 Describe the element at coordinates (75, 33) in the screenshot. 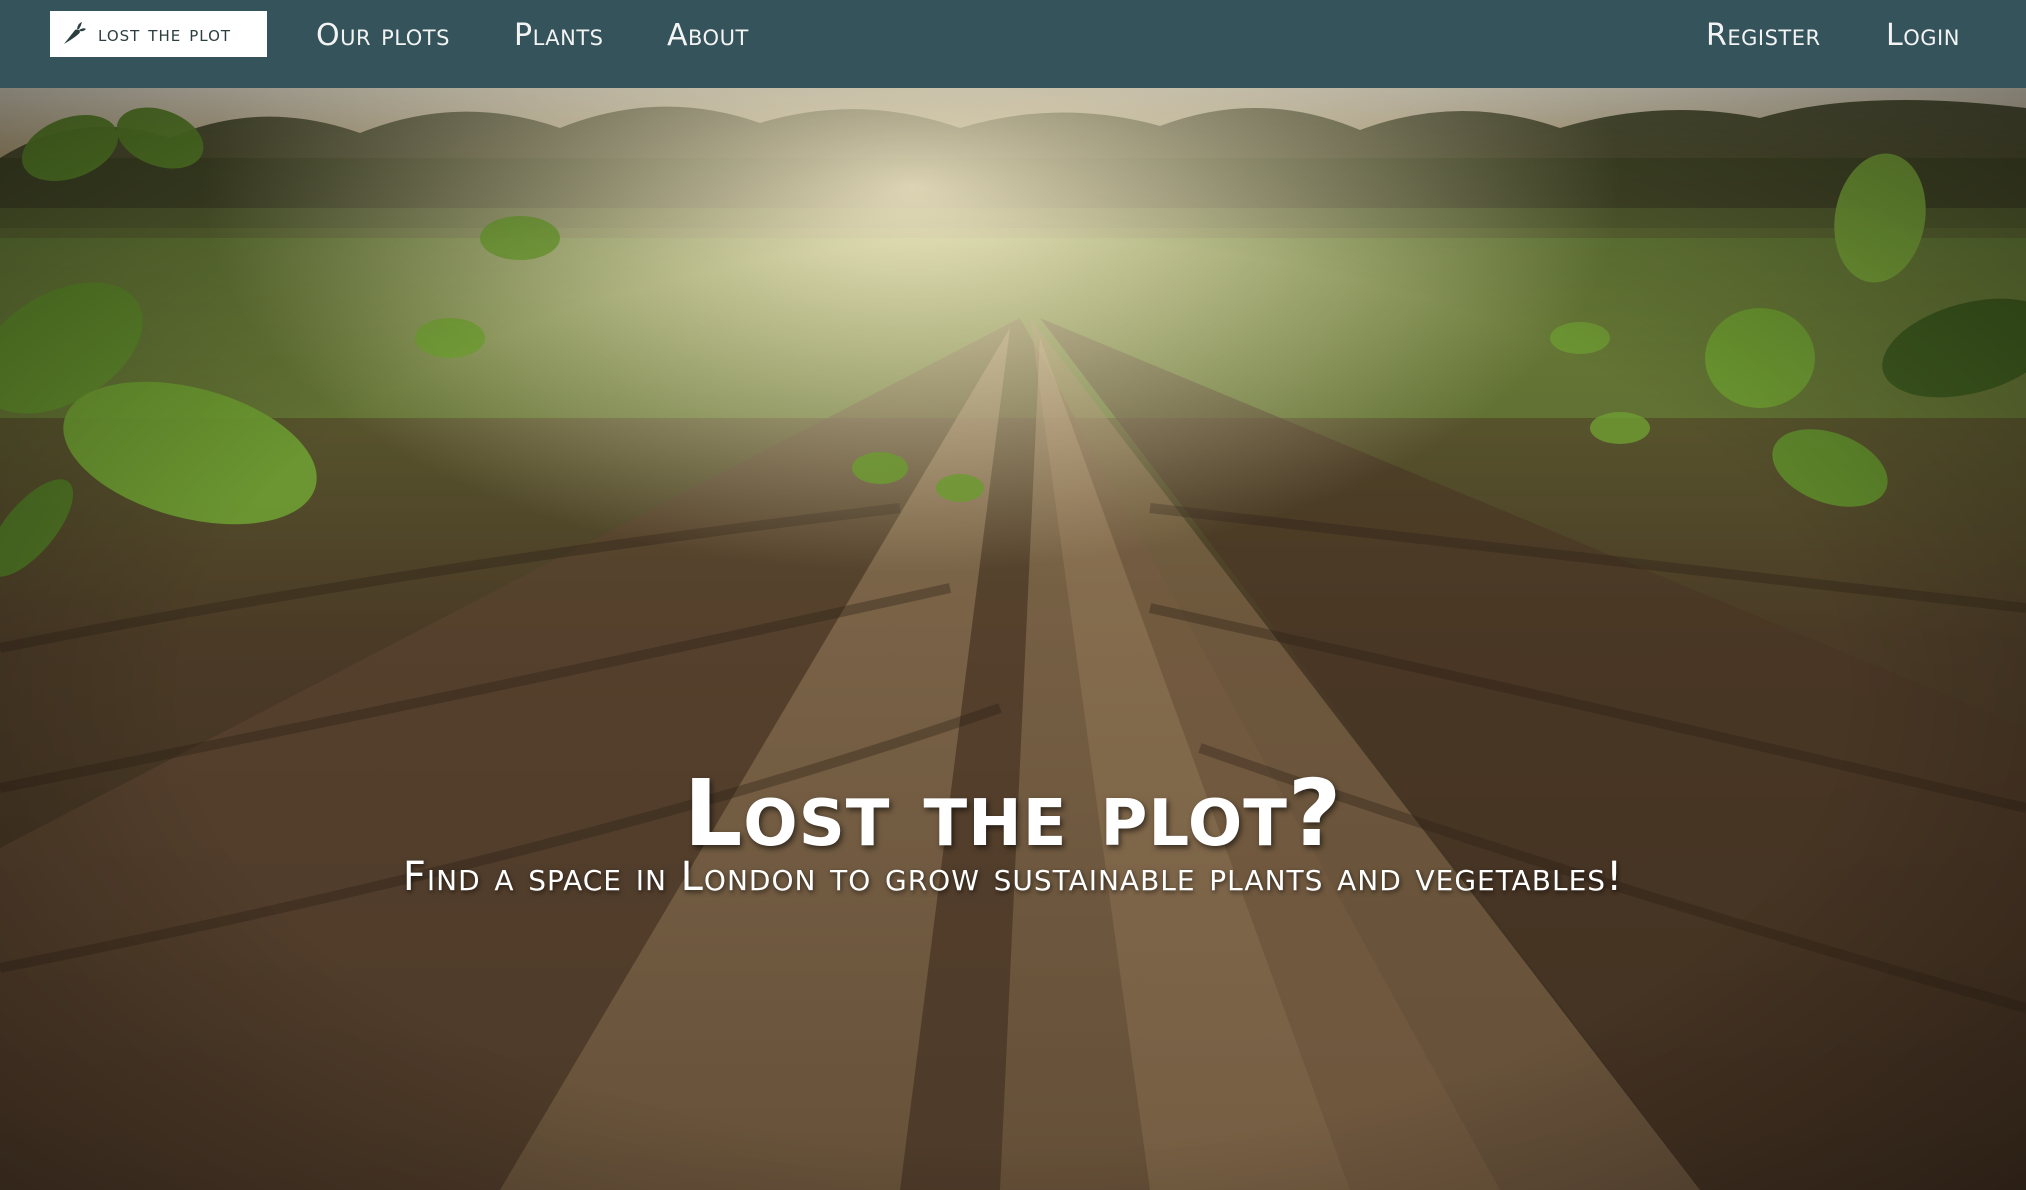

I see `carrot-icon` at that location.